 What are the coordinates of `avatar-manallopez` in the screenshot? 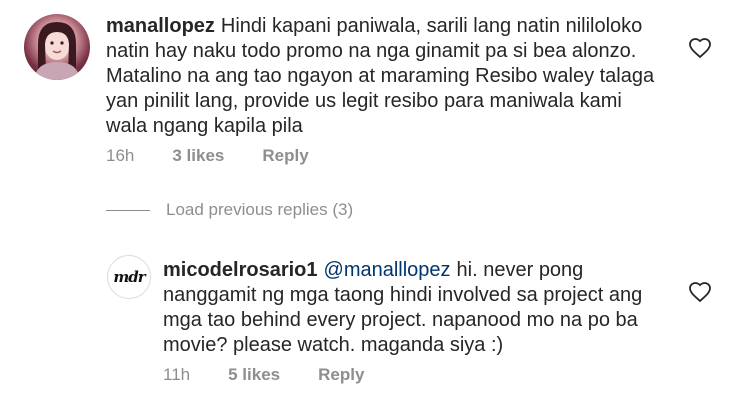 It's located at (57, 47).